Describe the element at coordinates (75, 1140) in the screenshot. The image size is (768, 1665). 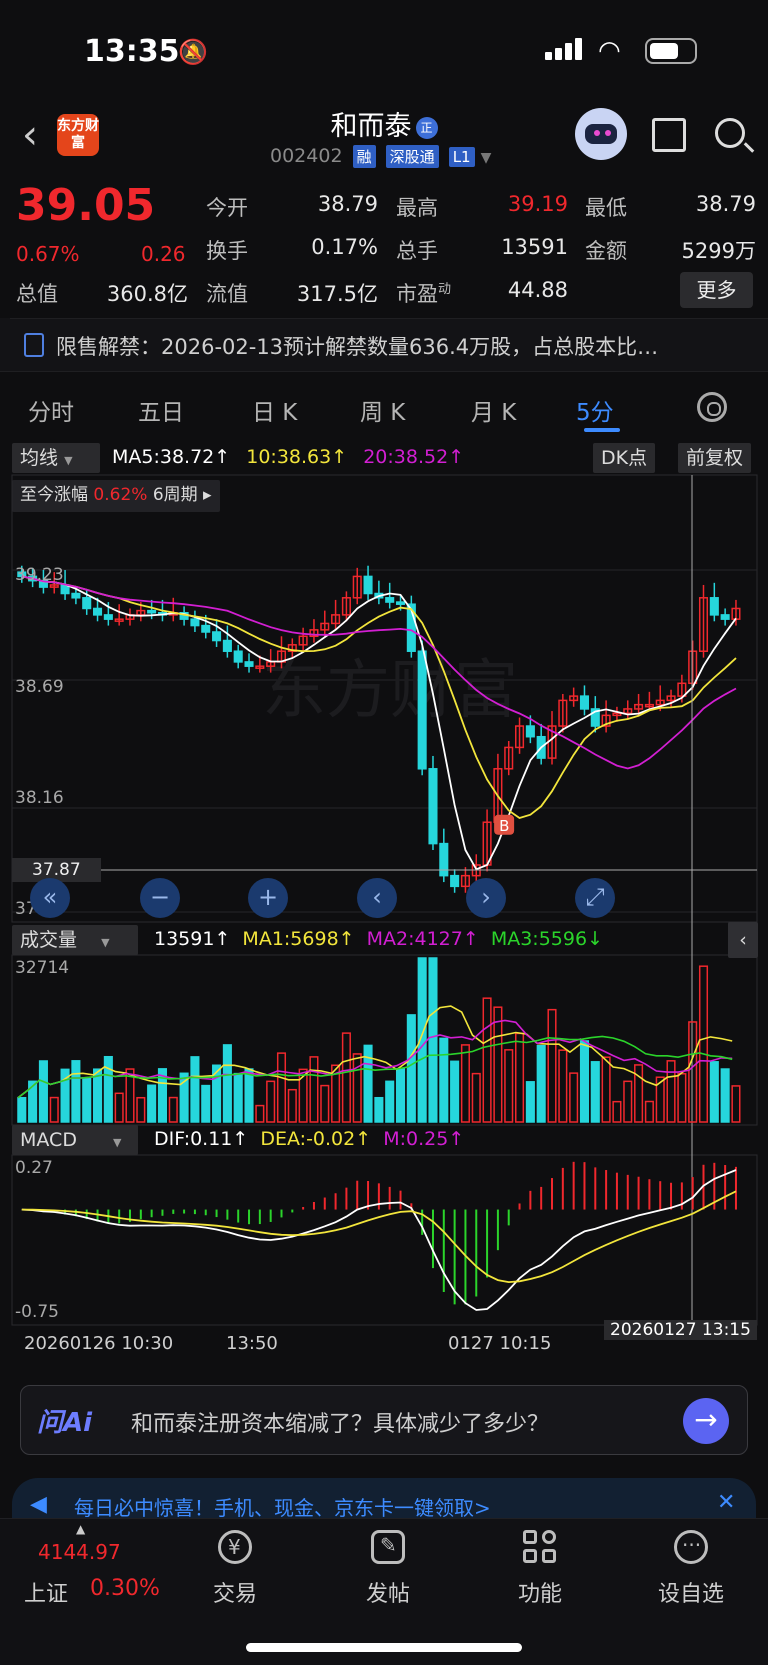
I see `macd-select: MACD ▼` at that location.